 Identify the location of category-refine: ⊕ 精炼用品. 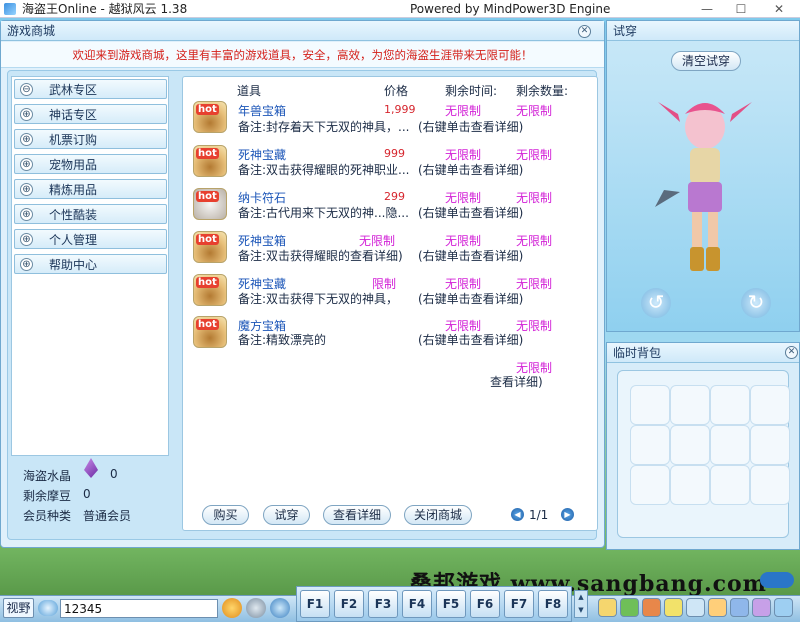
(90, 189).